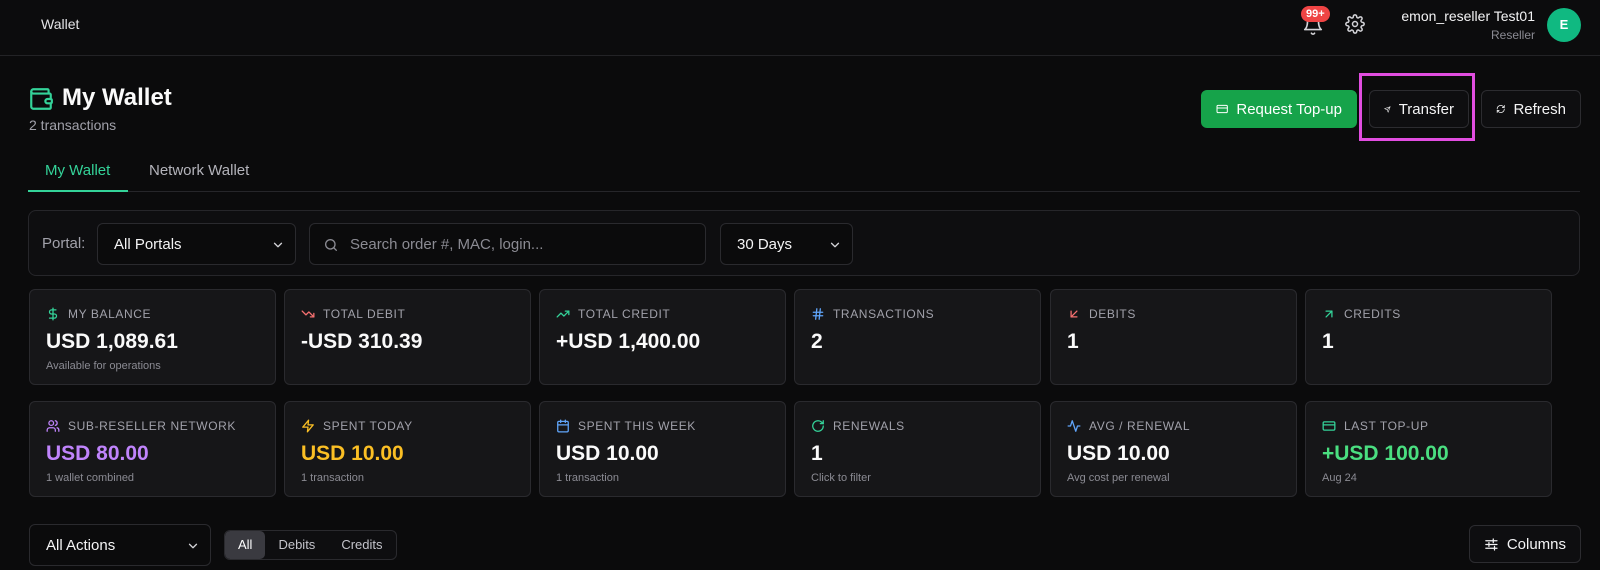 This screenshot has height=570, width=1600. I want to click on card-header: MY BALANCE, so click(98, 314).